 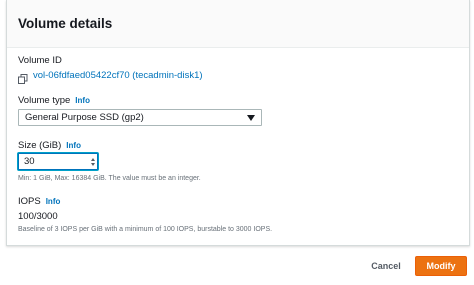 What do you see at coordinates (93, 159) in the screenshot?
I see `stepper-up-icon` at bounding box center [93, 159].